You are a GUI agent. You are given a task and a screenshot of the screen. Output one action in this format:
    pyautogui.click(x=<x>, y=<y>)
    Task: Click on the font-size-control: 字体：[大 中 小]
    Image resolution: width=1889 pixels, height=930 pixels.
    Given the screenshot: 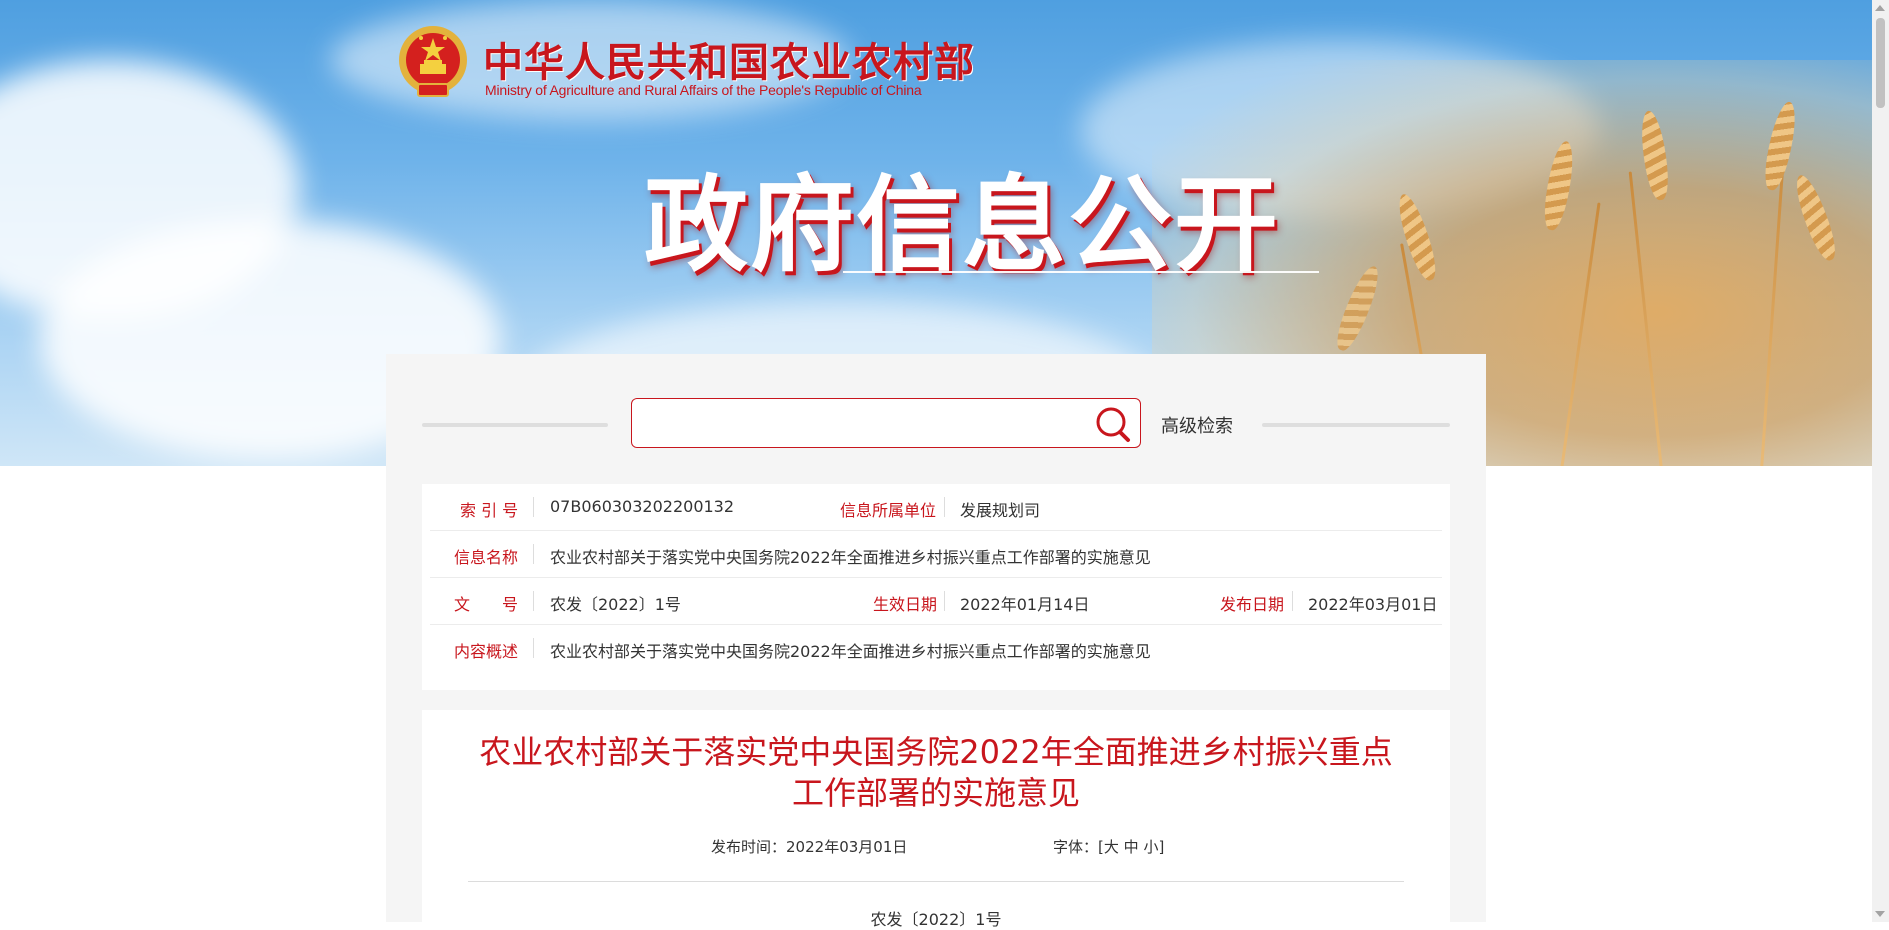 What is the action you would take?
    pyautogui.click(x=1108, y=846)
    